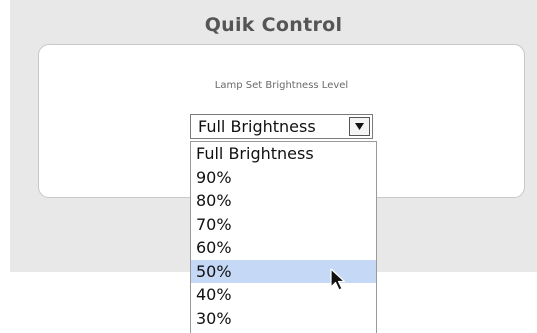  What do you see at coordinates (338, 279) in the screenshot?
I see `mouse-pointer-icon` at bounding box center [338, 279].